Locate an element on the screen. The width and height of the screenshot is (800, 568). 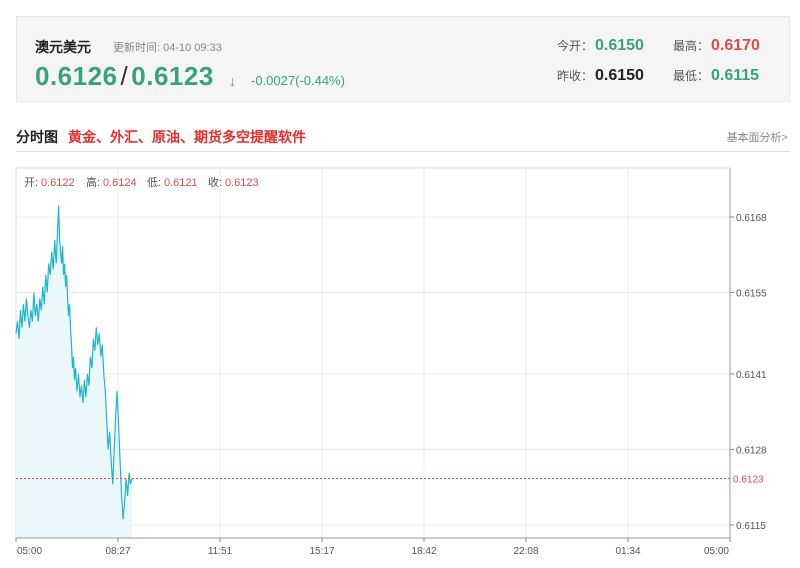
y-tick-label: 0.6155 is located at coordinates (751, 294).